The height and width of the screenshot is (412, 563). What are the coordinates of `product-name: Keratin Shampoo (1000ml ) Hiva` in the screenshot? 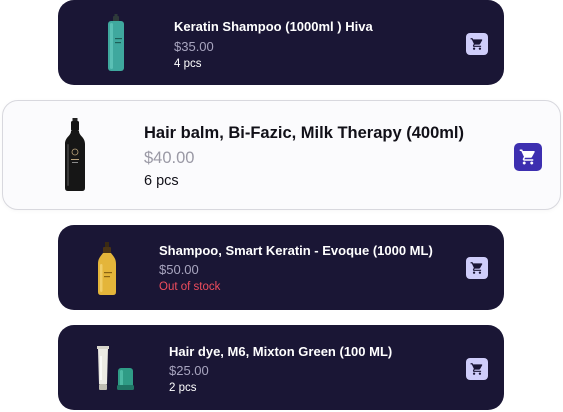 It's located at (273, 26).